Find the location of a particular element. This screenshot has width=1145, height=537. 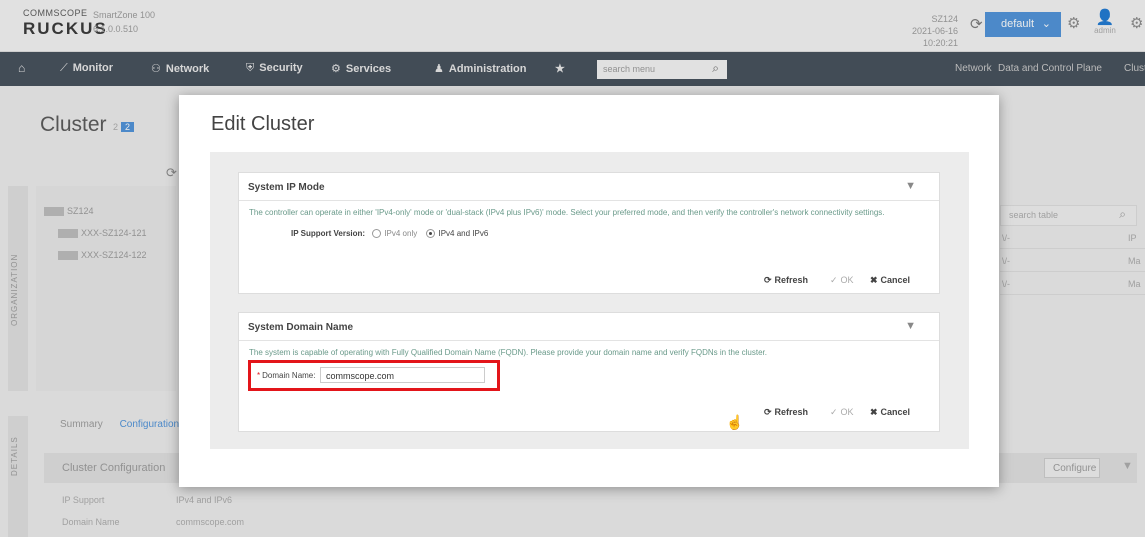

domain-name-highlight: * Domain Name: commscope.com is located at coordinates (374, 375).